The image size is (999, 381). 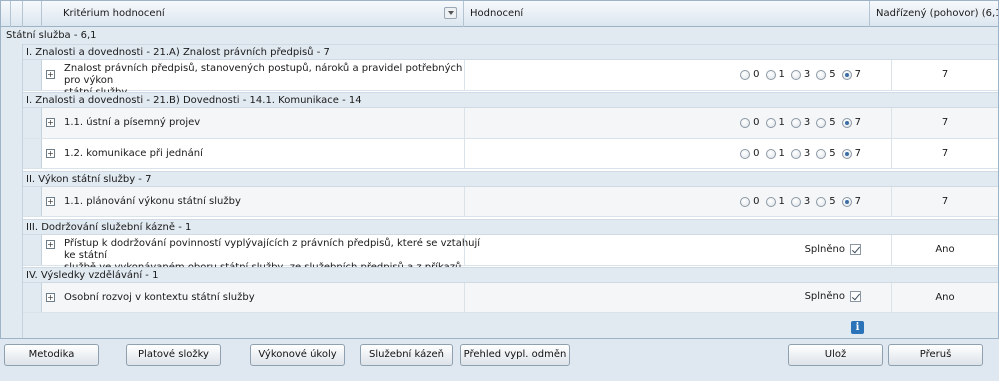 I want to click on info-icon: i, so click(x=857, y=327).